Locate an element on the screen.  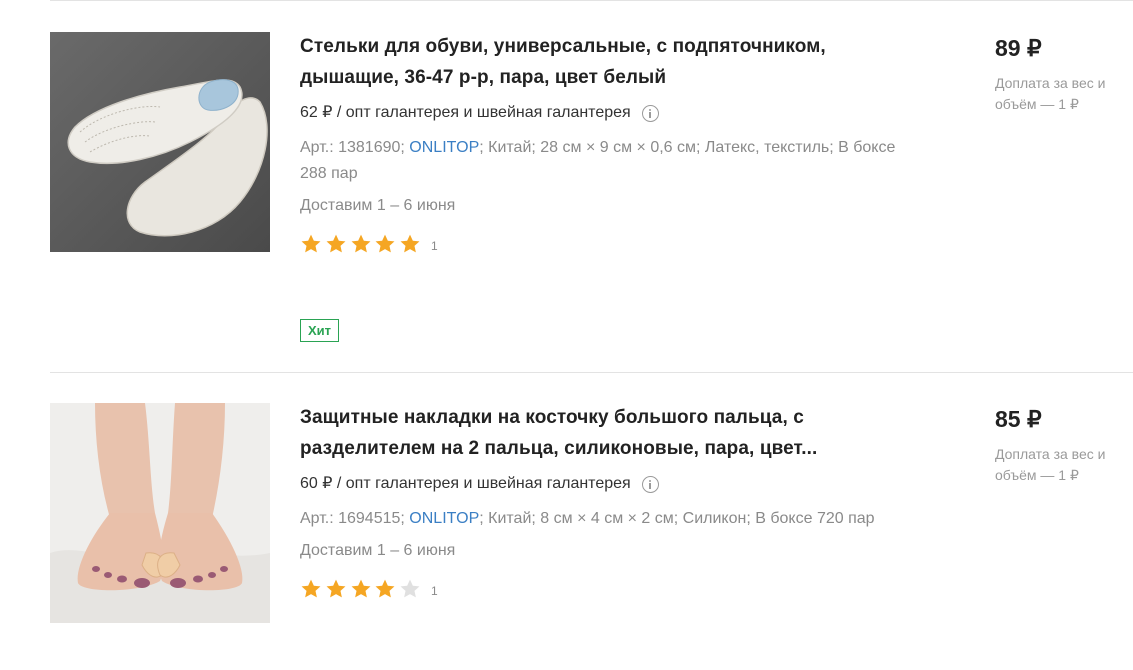
top-divider is located at coordinates (591, 0).